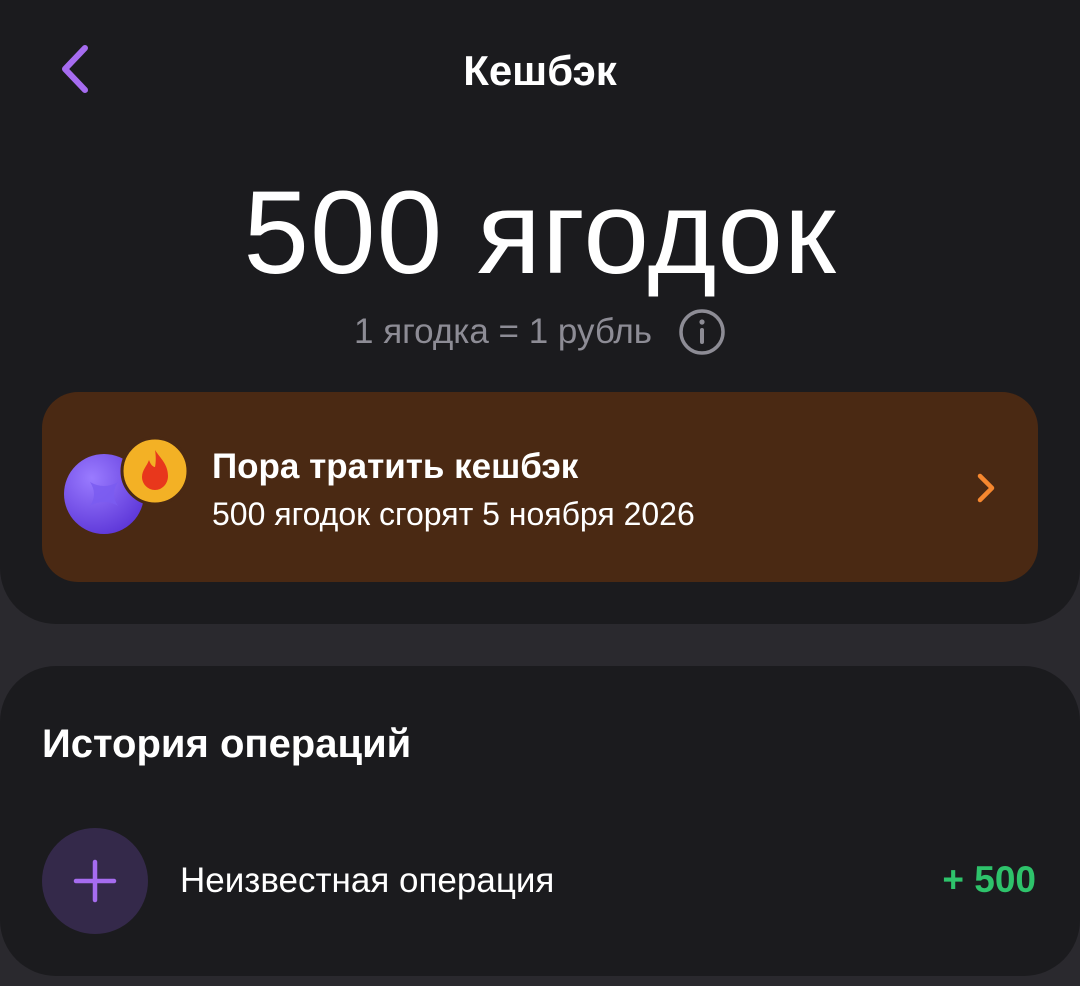  What do you see at coordinates (540, 233) in the screenshot?
I see `balance-amount: 500 ягодок` at bounding box center [540, 233].